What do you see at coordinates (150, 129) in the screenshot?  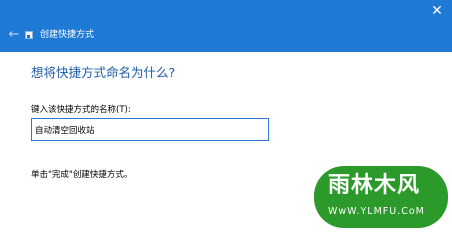 I see `shortcut-name-input` at bounding box center [150, 129].